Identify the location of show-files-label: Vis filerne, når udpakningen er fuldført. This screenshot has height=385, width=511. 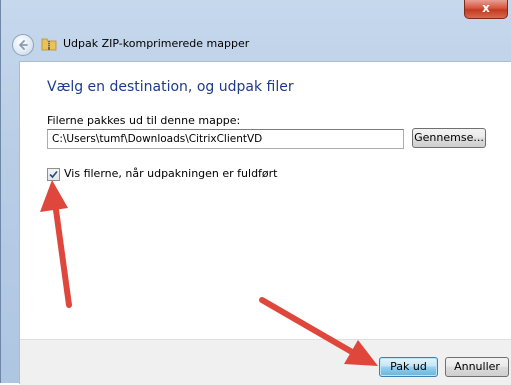
(171, 174).